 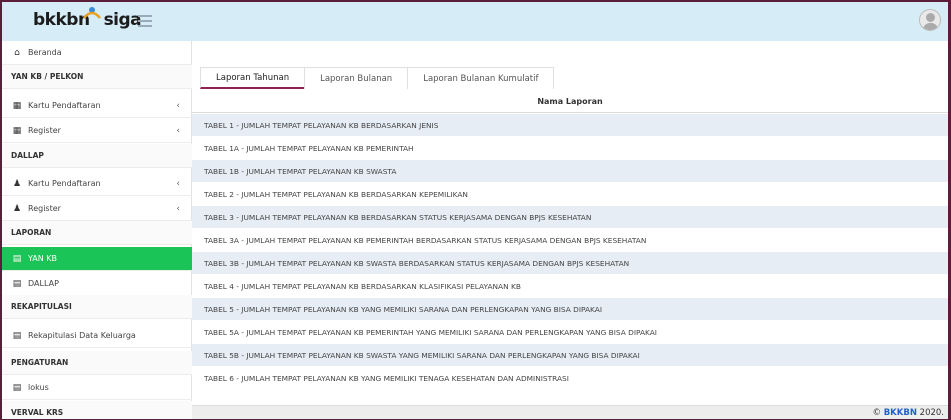 I want to click on logo-mark-icon, so click(x=92, y=13).